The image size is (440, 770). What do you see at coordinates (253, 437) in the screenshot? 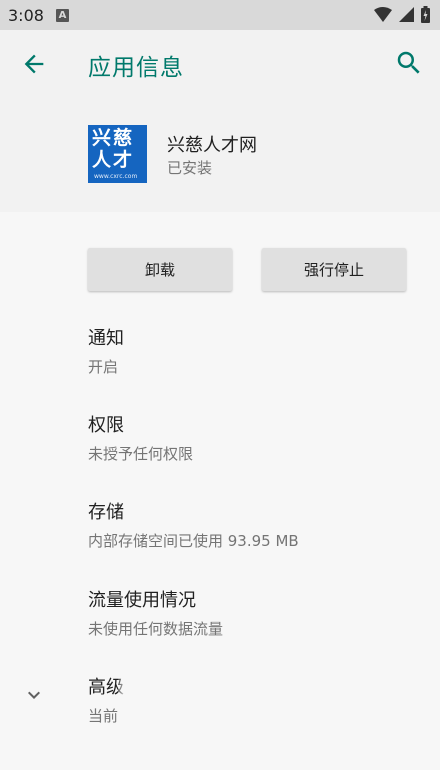
I see `pref-permissions: 权限 未授予任何权限` at bounding box center [253, 437].